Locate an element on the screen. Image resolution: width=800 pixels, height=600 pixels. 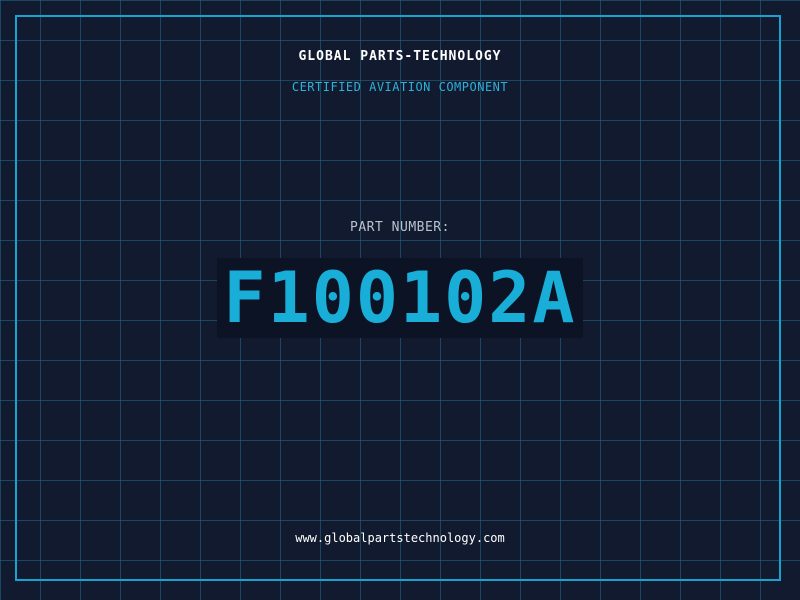
website-link: www.globalpartstechnology.com is located at coordinates (400, 538).